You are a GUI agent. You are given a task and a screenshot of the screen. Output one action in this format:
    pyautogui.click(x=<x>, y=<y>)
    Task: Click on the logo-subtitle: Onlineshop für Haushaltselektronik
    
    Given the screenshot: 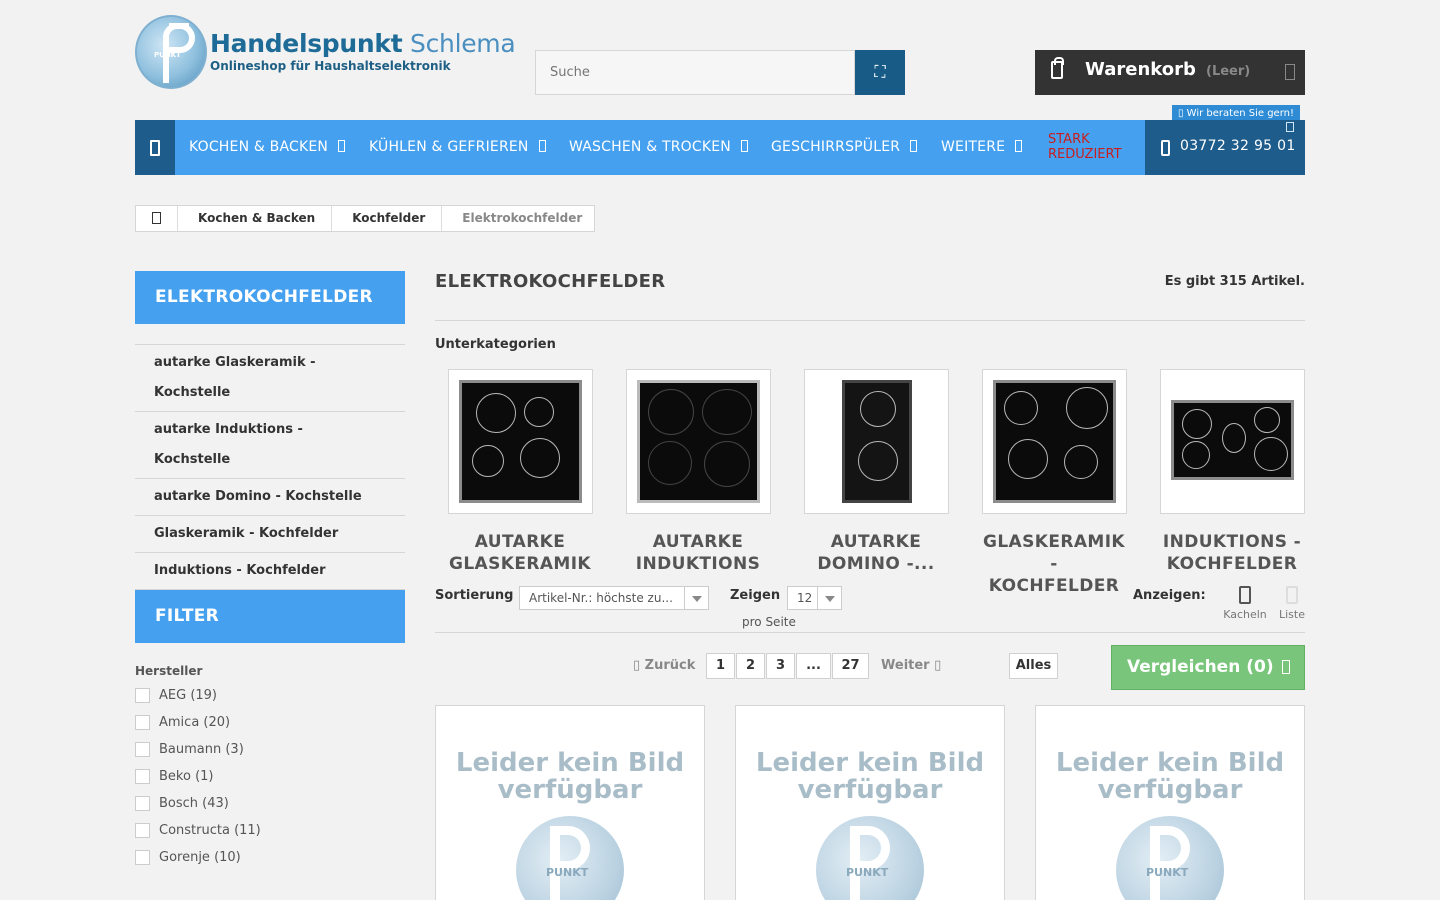 What is the action you would take?
    pyautogui.click(x=330, y=66)
    